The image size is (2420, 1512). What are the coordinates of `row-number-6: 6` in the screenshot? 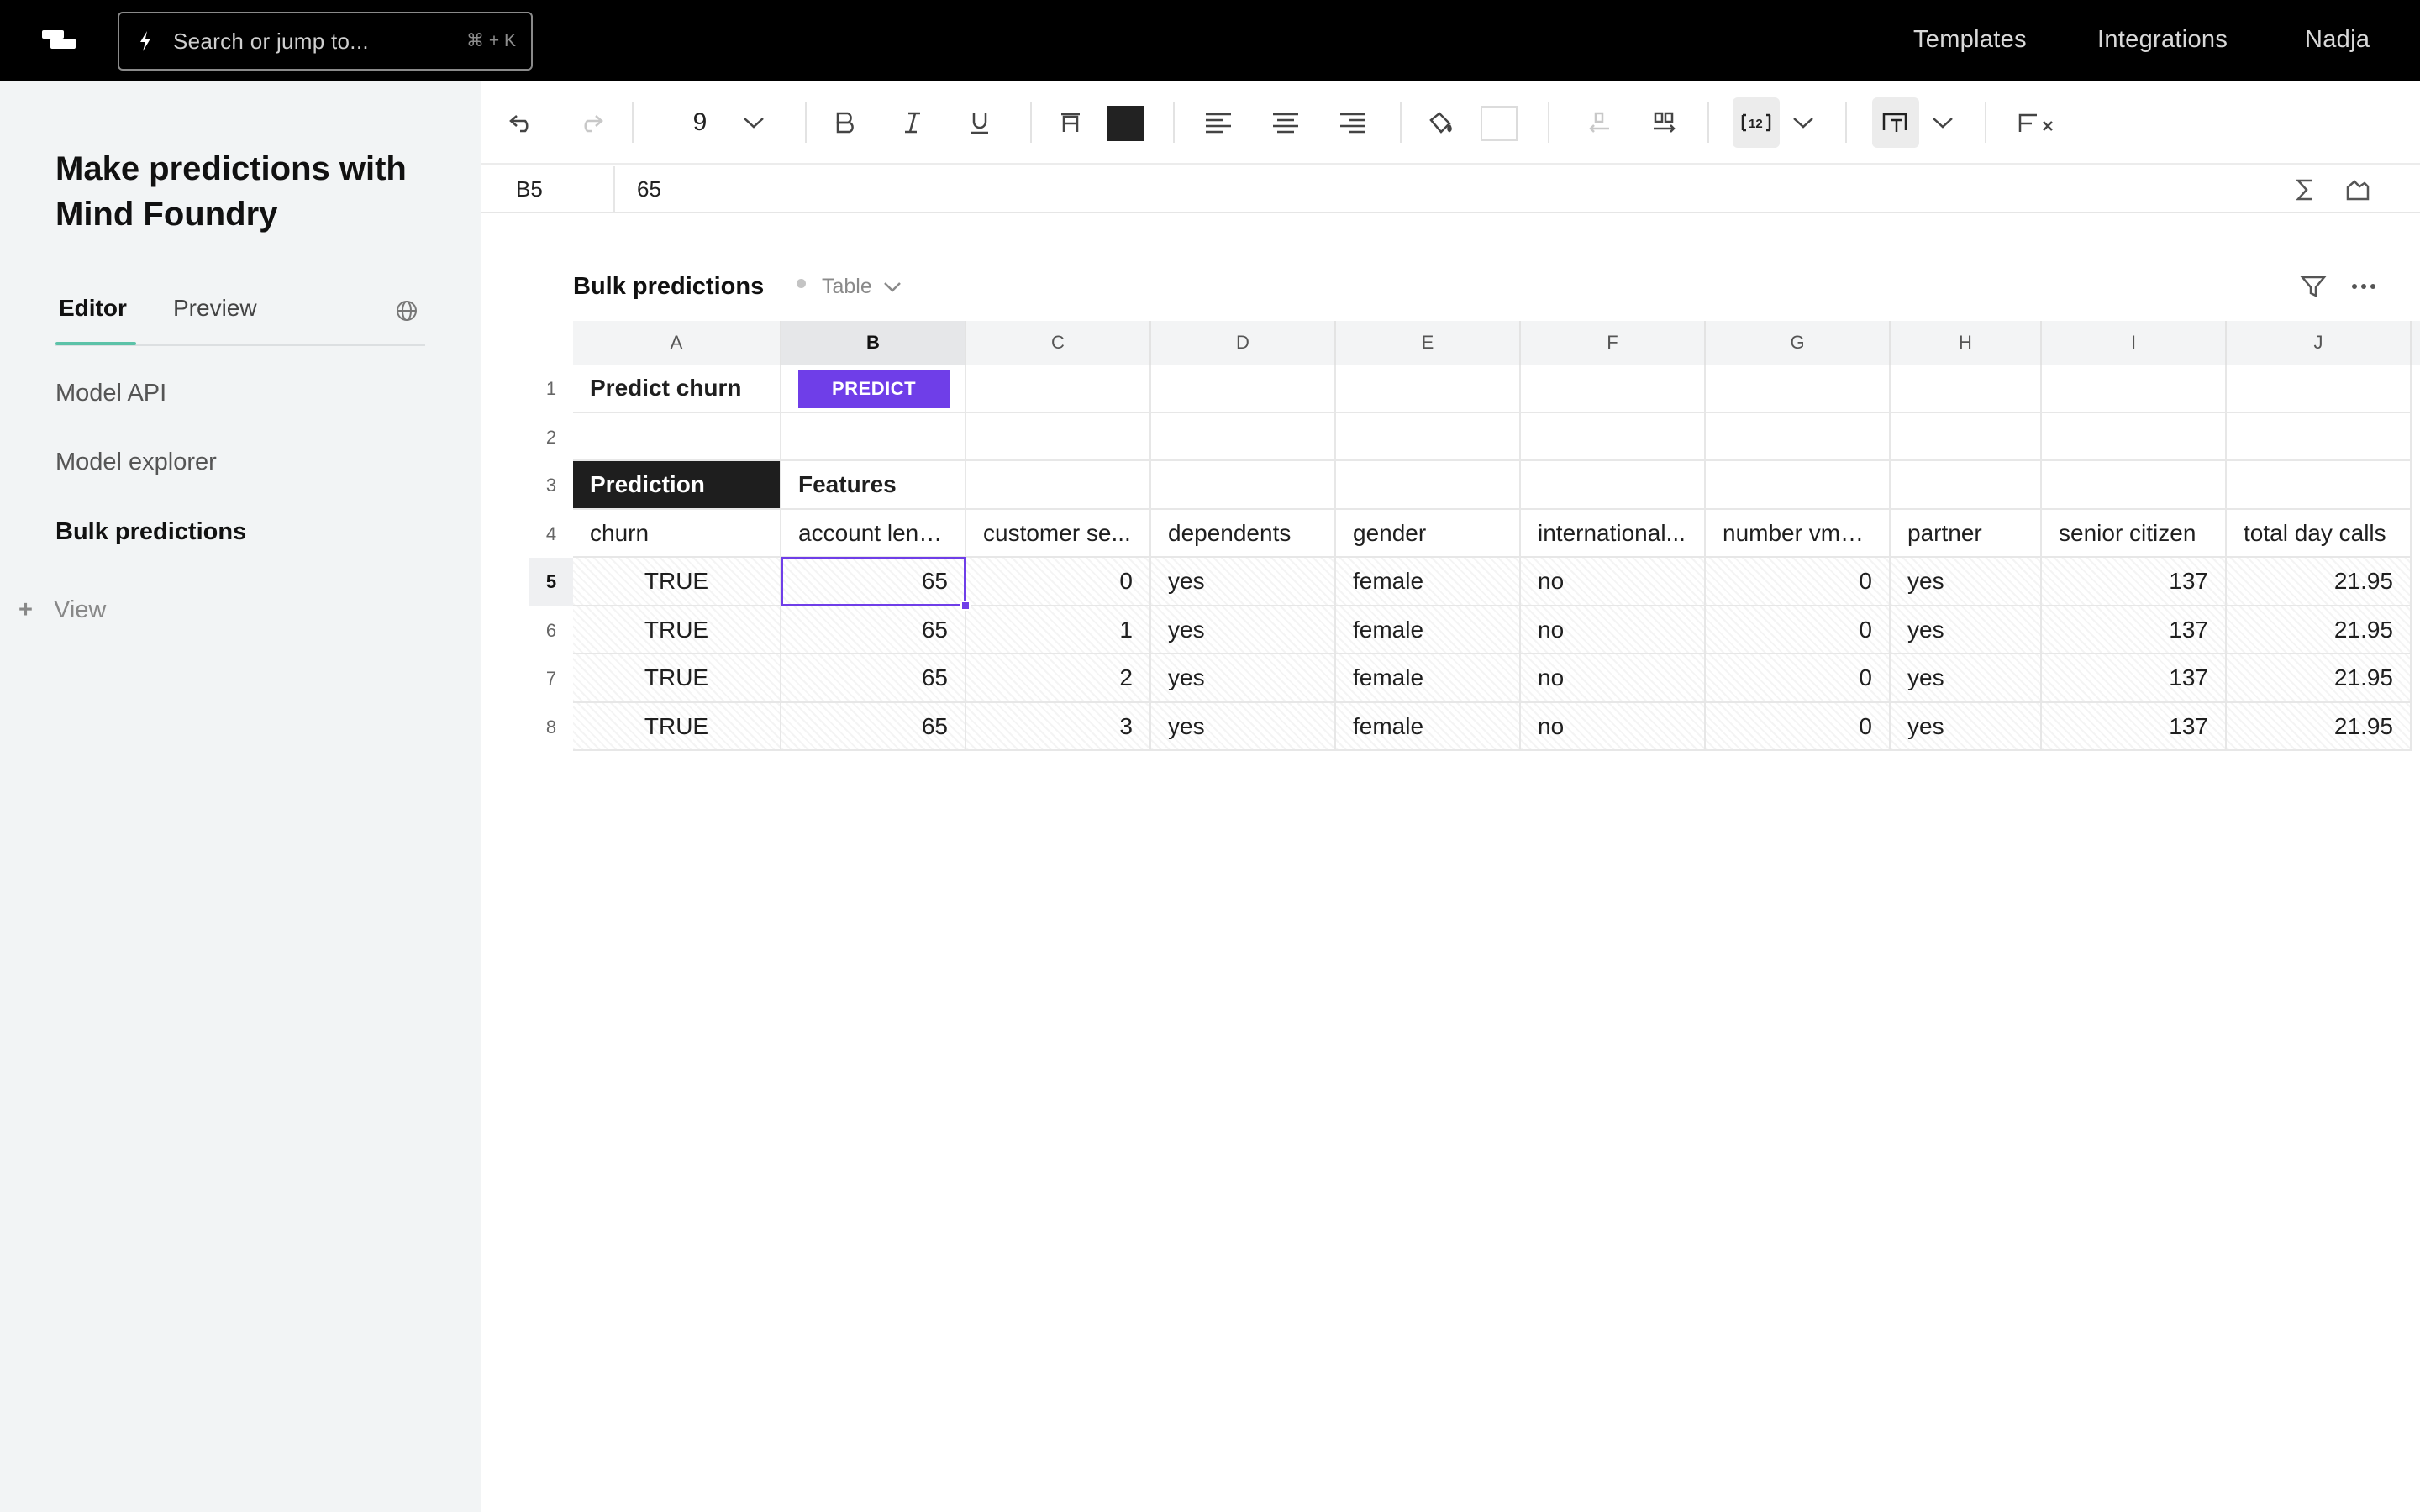 It's located at (551, 630).